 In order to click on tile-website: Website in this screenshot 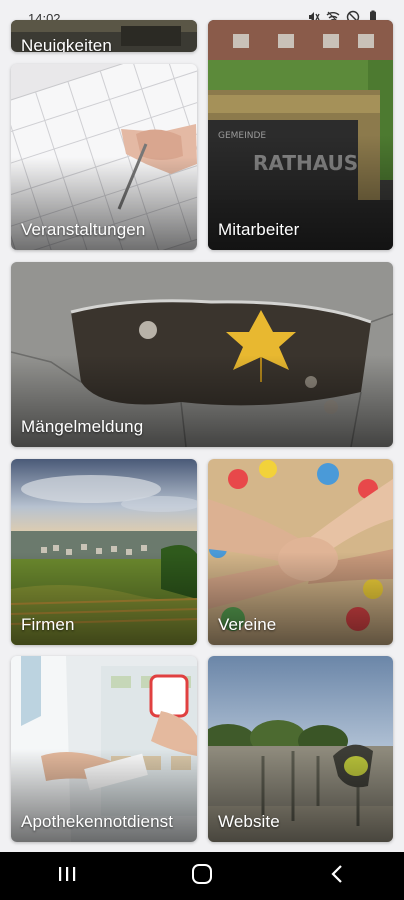, I will do `click(300, 749)`.